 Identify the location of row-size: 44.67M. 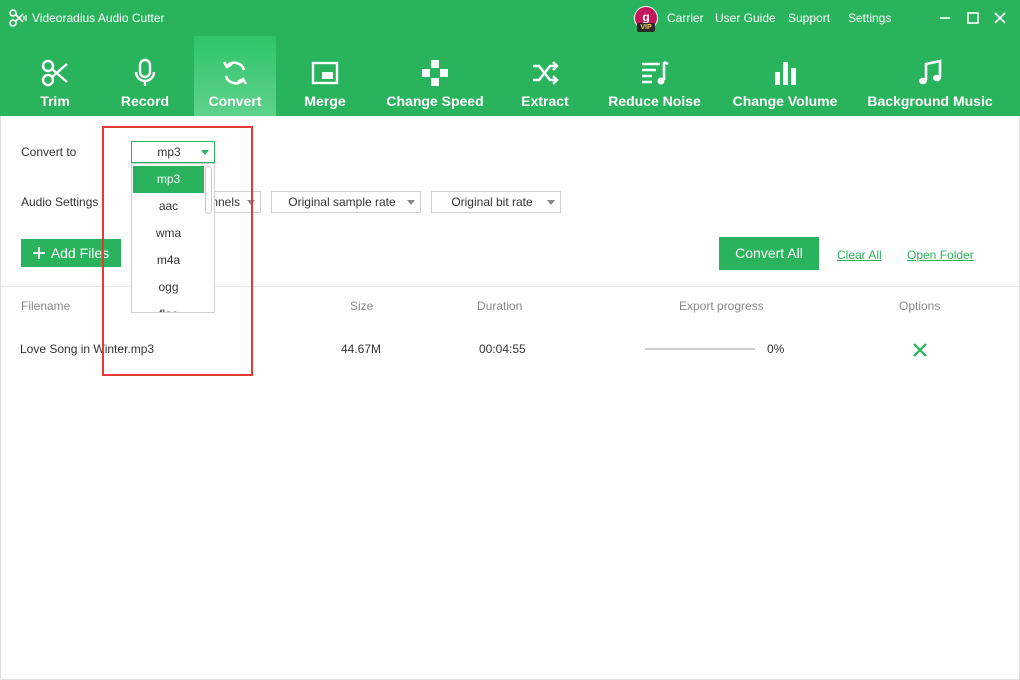
(361, 349).